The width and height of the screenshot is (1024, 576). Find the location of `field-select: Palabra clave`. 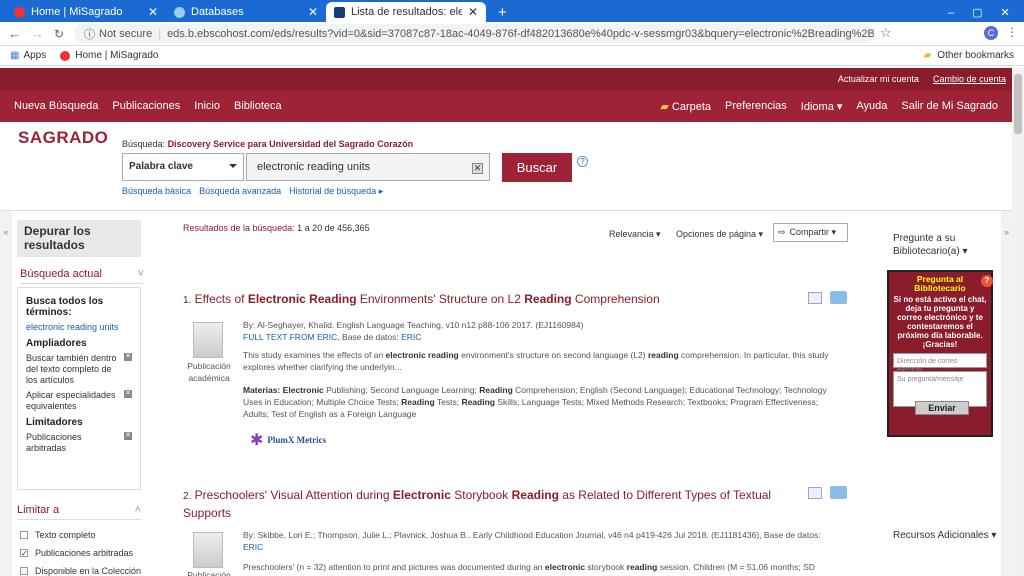

field-select: Palabra clave is located at coordinates (183, 167).